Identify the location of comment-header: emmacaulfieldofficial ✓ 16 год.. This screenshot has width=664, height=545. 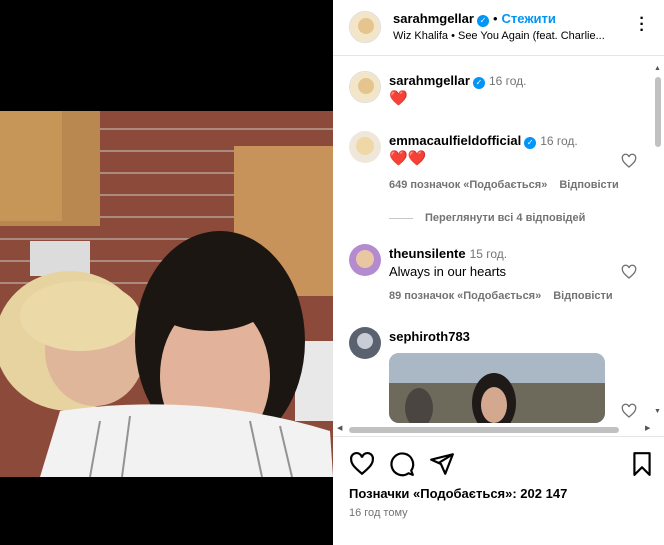
(483, 141).